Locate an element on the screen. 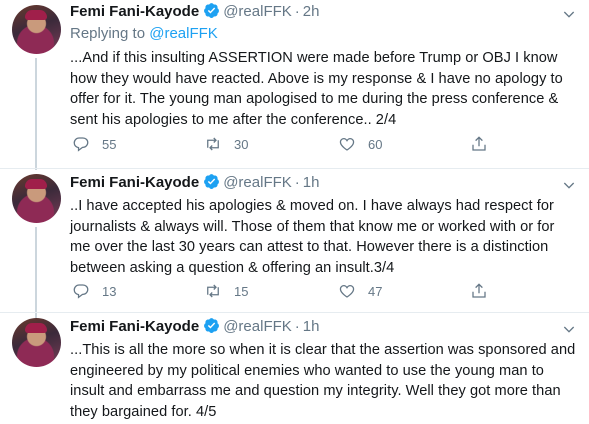 The height and width of the screenshot is (424, 589). tweet-actions: 13 15 47 is located at coordinates (320, 291).